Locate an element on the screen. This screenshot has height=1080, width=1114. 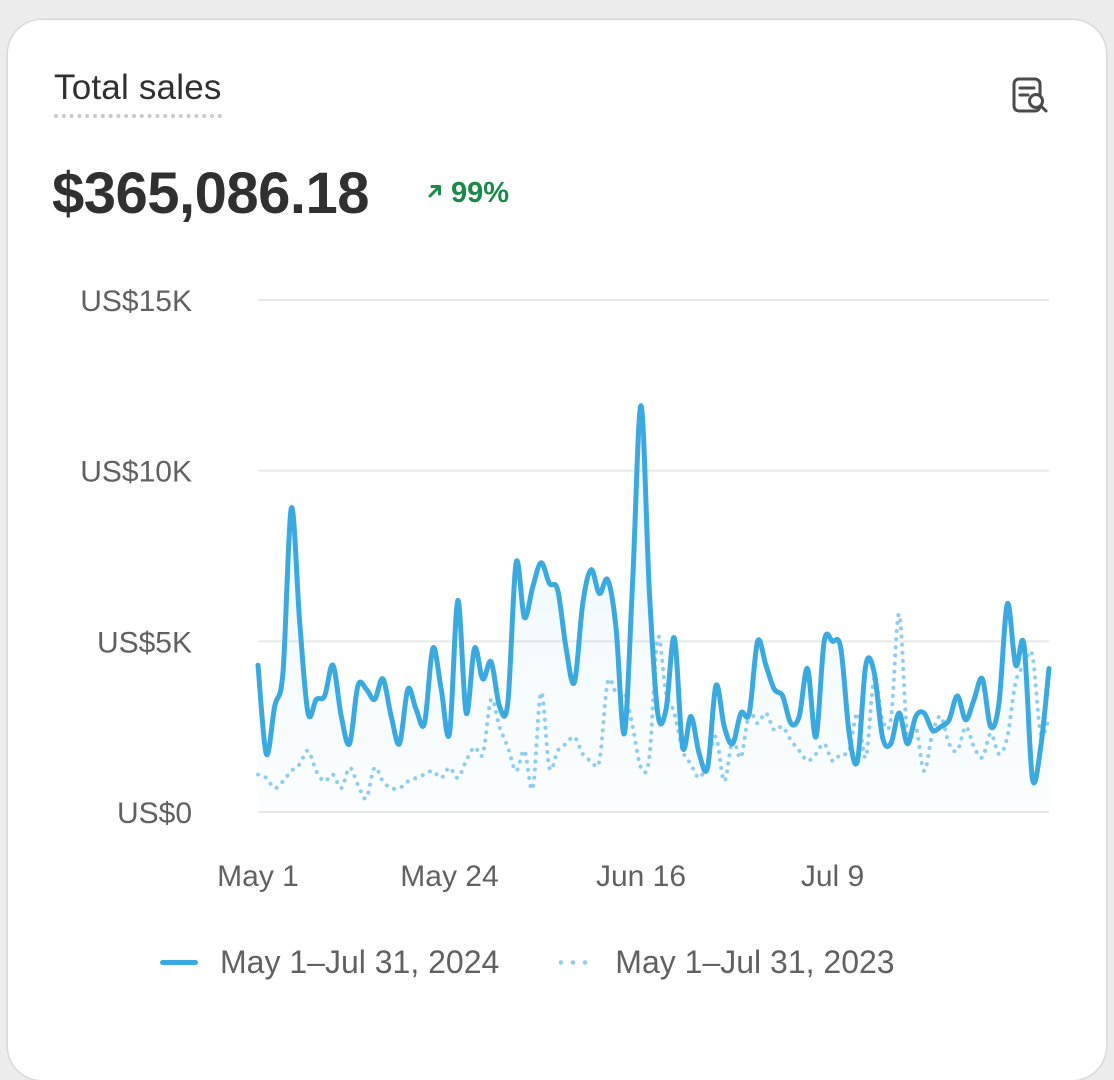
x-tick-label: May 24 is located at coordinates (449, 876).